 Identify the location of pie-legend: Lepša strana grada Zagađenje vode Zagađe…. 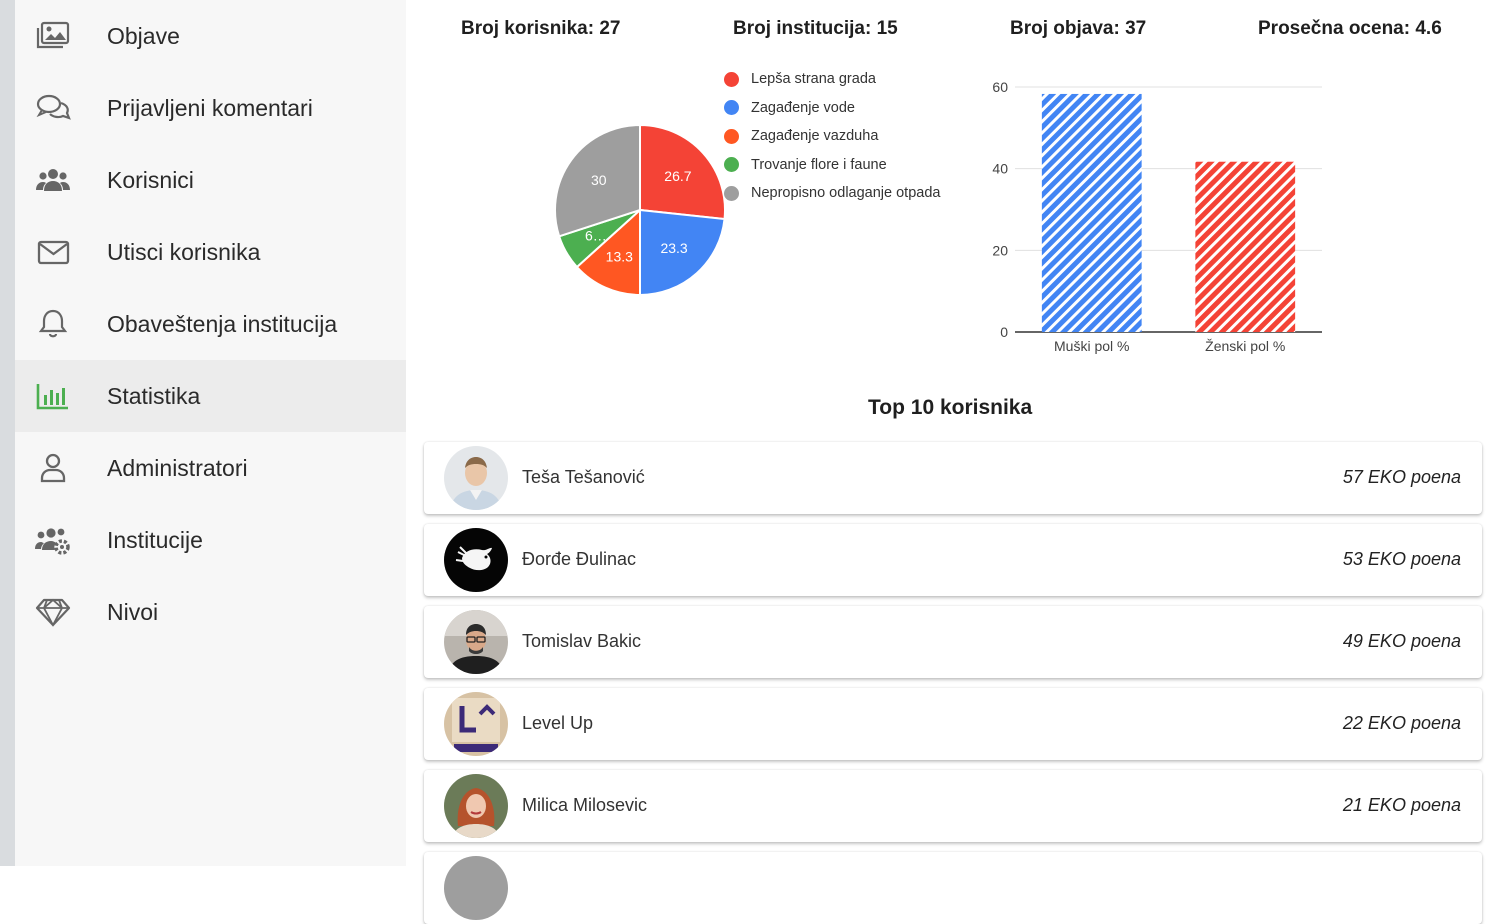
(832, 136).